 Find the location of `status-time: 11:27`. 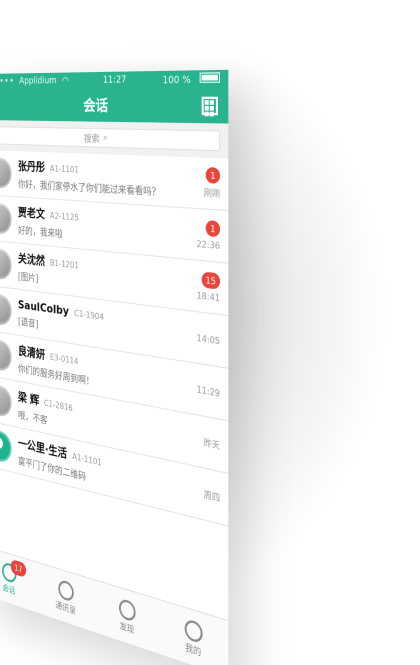

status-time: 11:27 is located at coordinates (115, 80).